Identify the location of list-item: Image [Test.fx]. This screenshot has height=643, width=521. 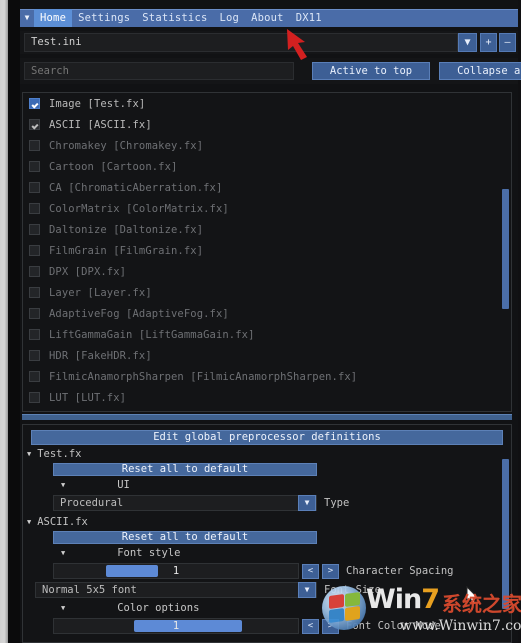
(267, 103).